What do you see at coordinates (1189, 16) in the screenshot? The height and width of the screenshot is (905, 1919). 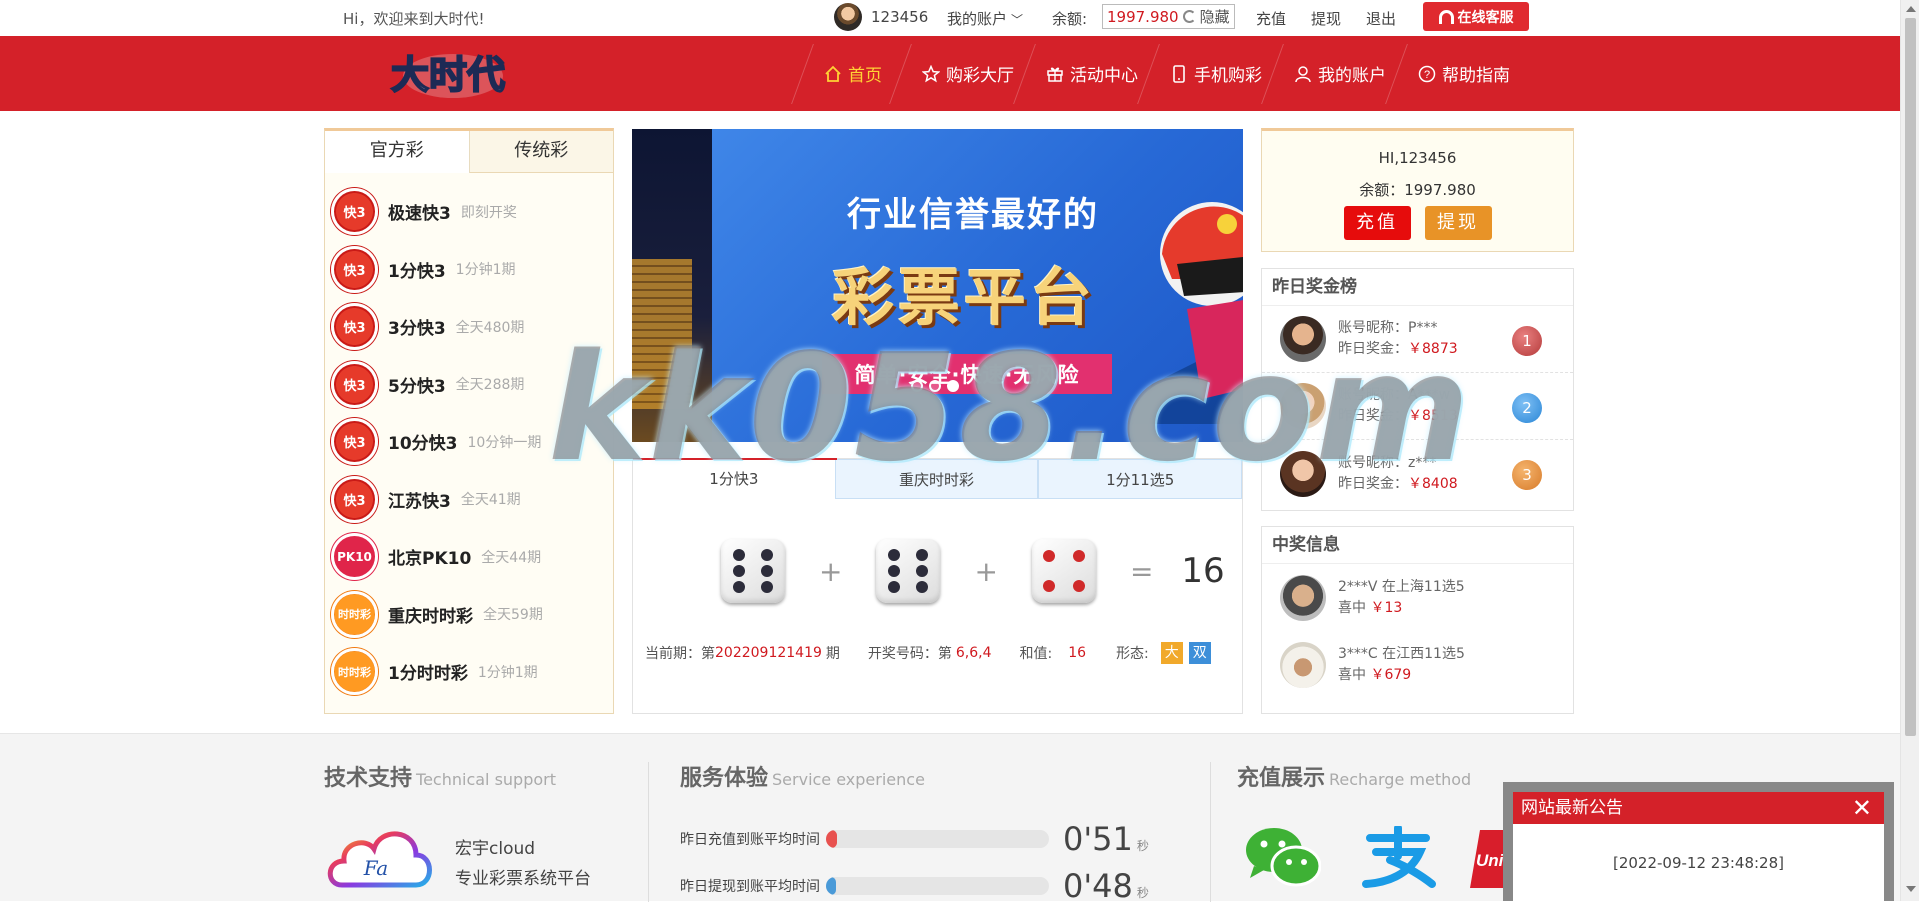 I see `refresh-icon` at bounding box center [1189, 16].